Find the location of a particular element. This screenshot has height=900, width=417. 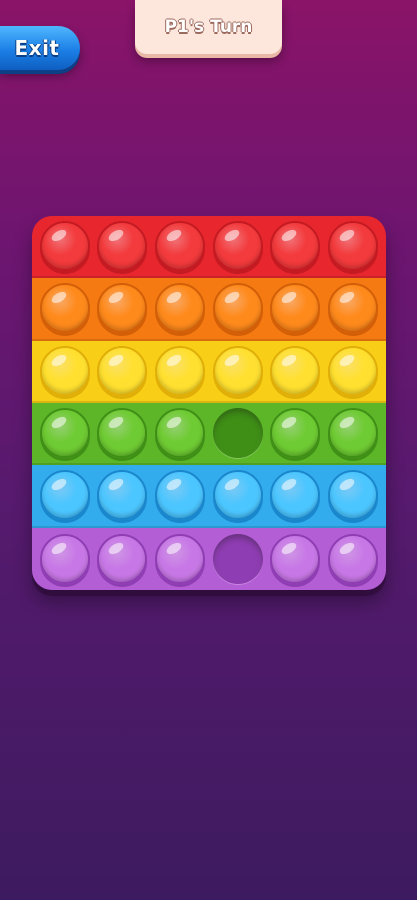

turn-indicator: P1's Turn is located at coordinates (208, 27).